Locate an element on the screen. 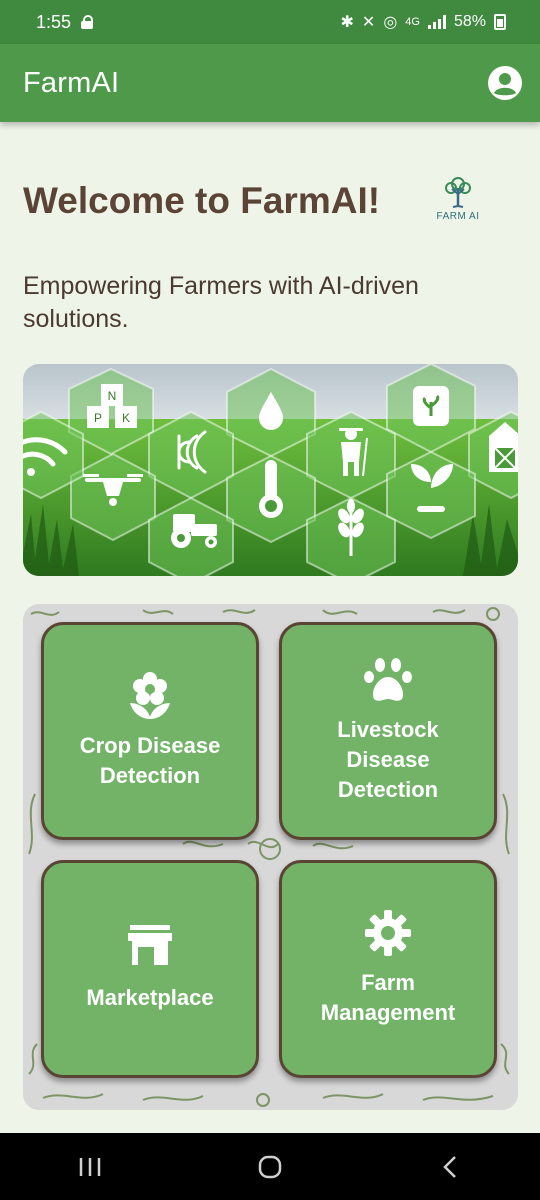 The height and width of the screenshot is (1200, 540). npk-p: P is located at coordinates (98, 418).